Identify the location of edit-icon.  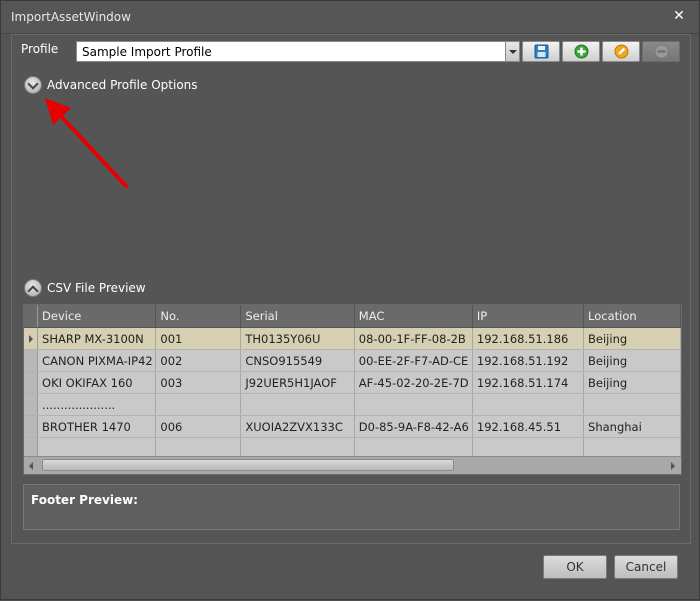
(621, 51).